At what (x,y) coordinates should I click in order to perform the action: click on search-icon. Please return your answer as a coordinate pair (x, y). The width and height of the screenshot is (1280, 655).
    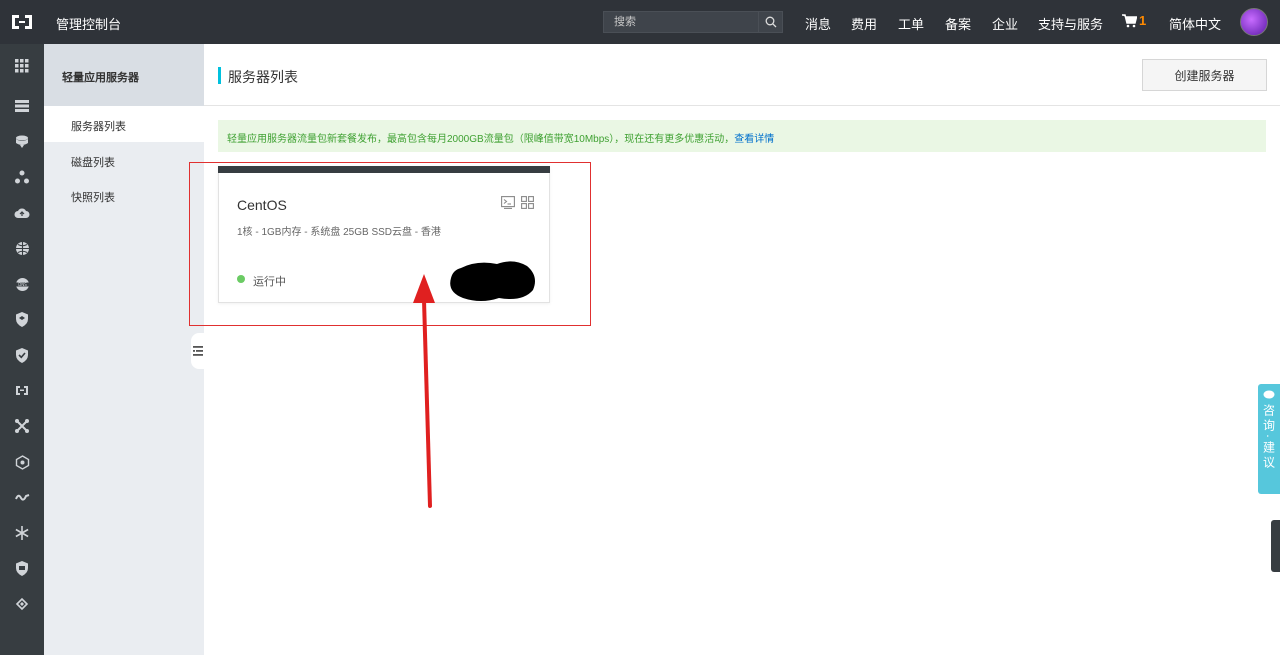
    Looking at the image, I should click on (770, 22).